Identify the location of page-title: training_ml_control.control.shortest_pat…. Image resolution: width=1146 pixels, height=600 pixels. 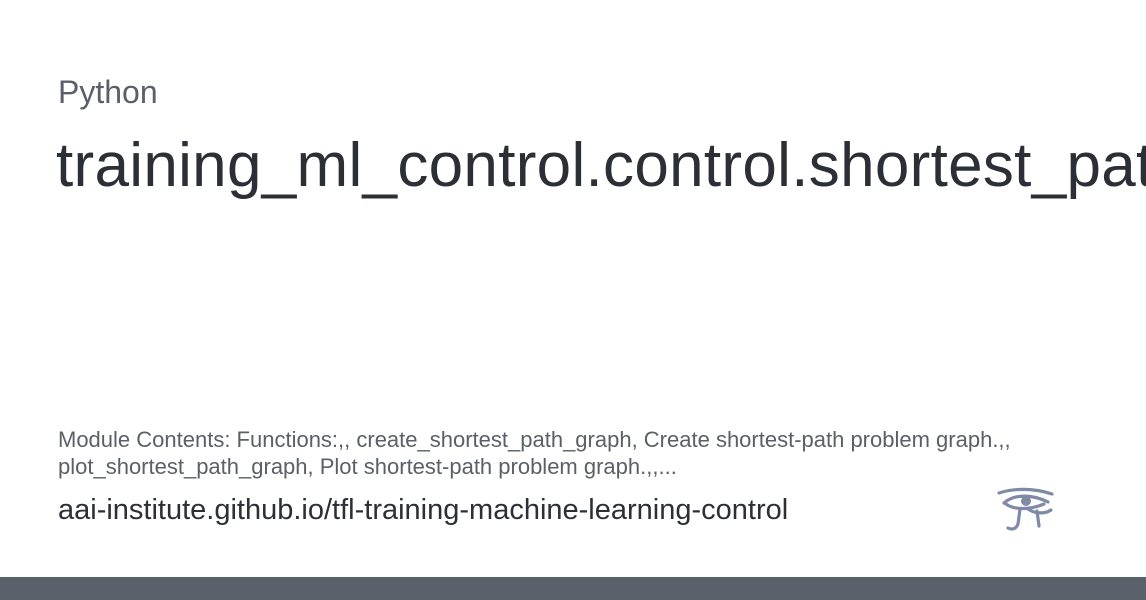
(601, 165).